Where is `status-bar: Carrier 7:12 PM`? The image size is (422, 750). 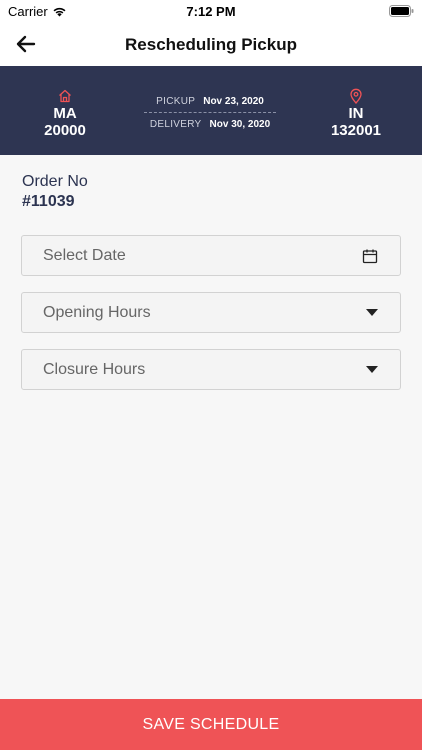
status-bar: Carrier 7:12 PM is located at coordinates (211, 11).